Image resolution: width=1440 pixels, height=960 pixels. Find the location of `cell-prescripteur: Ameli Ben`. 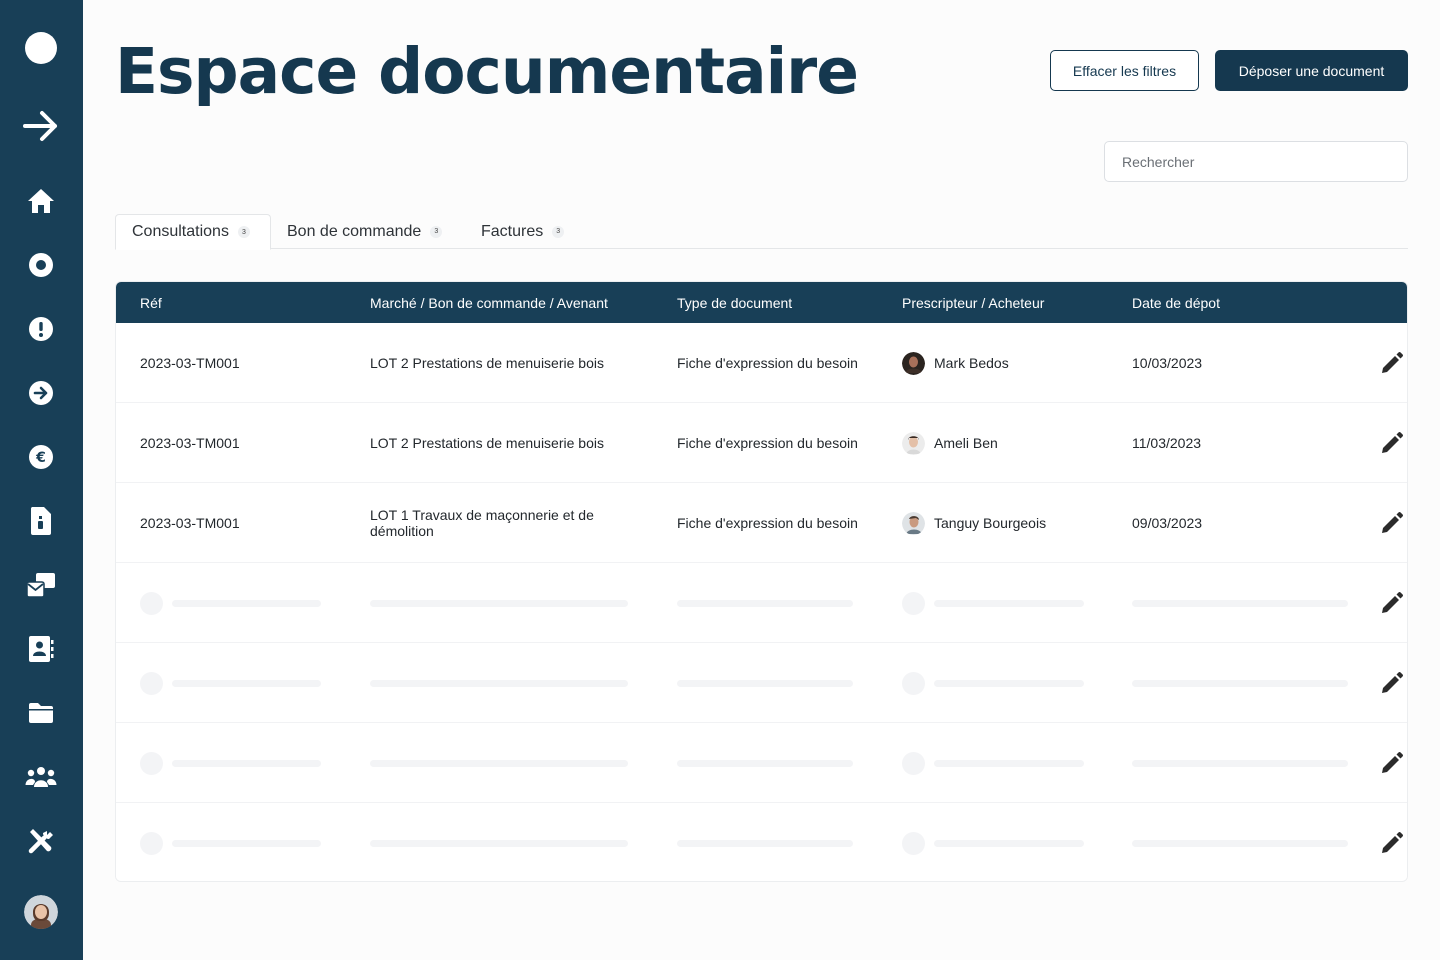

cell-prescripteur: Ameli Ben is located at coordinates (950, 443).